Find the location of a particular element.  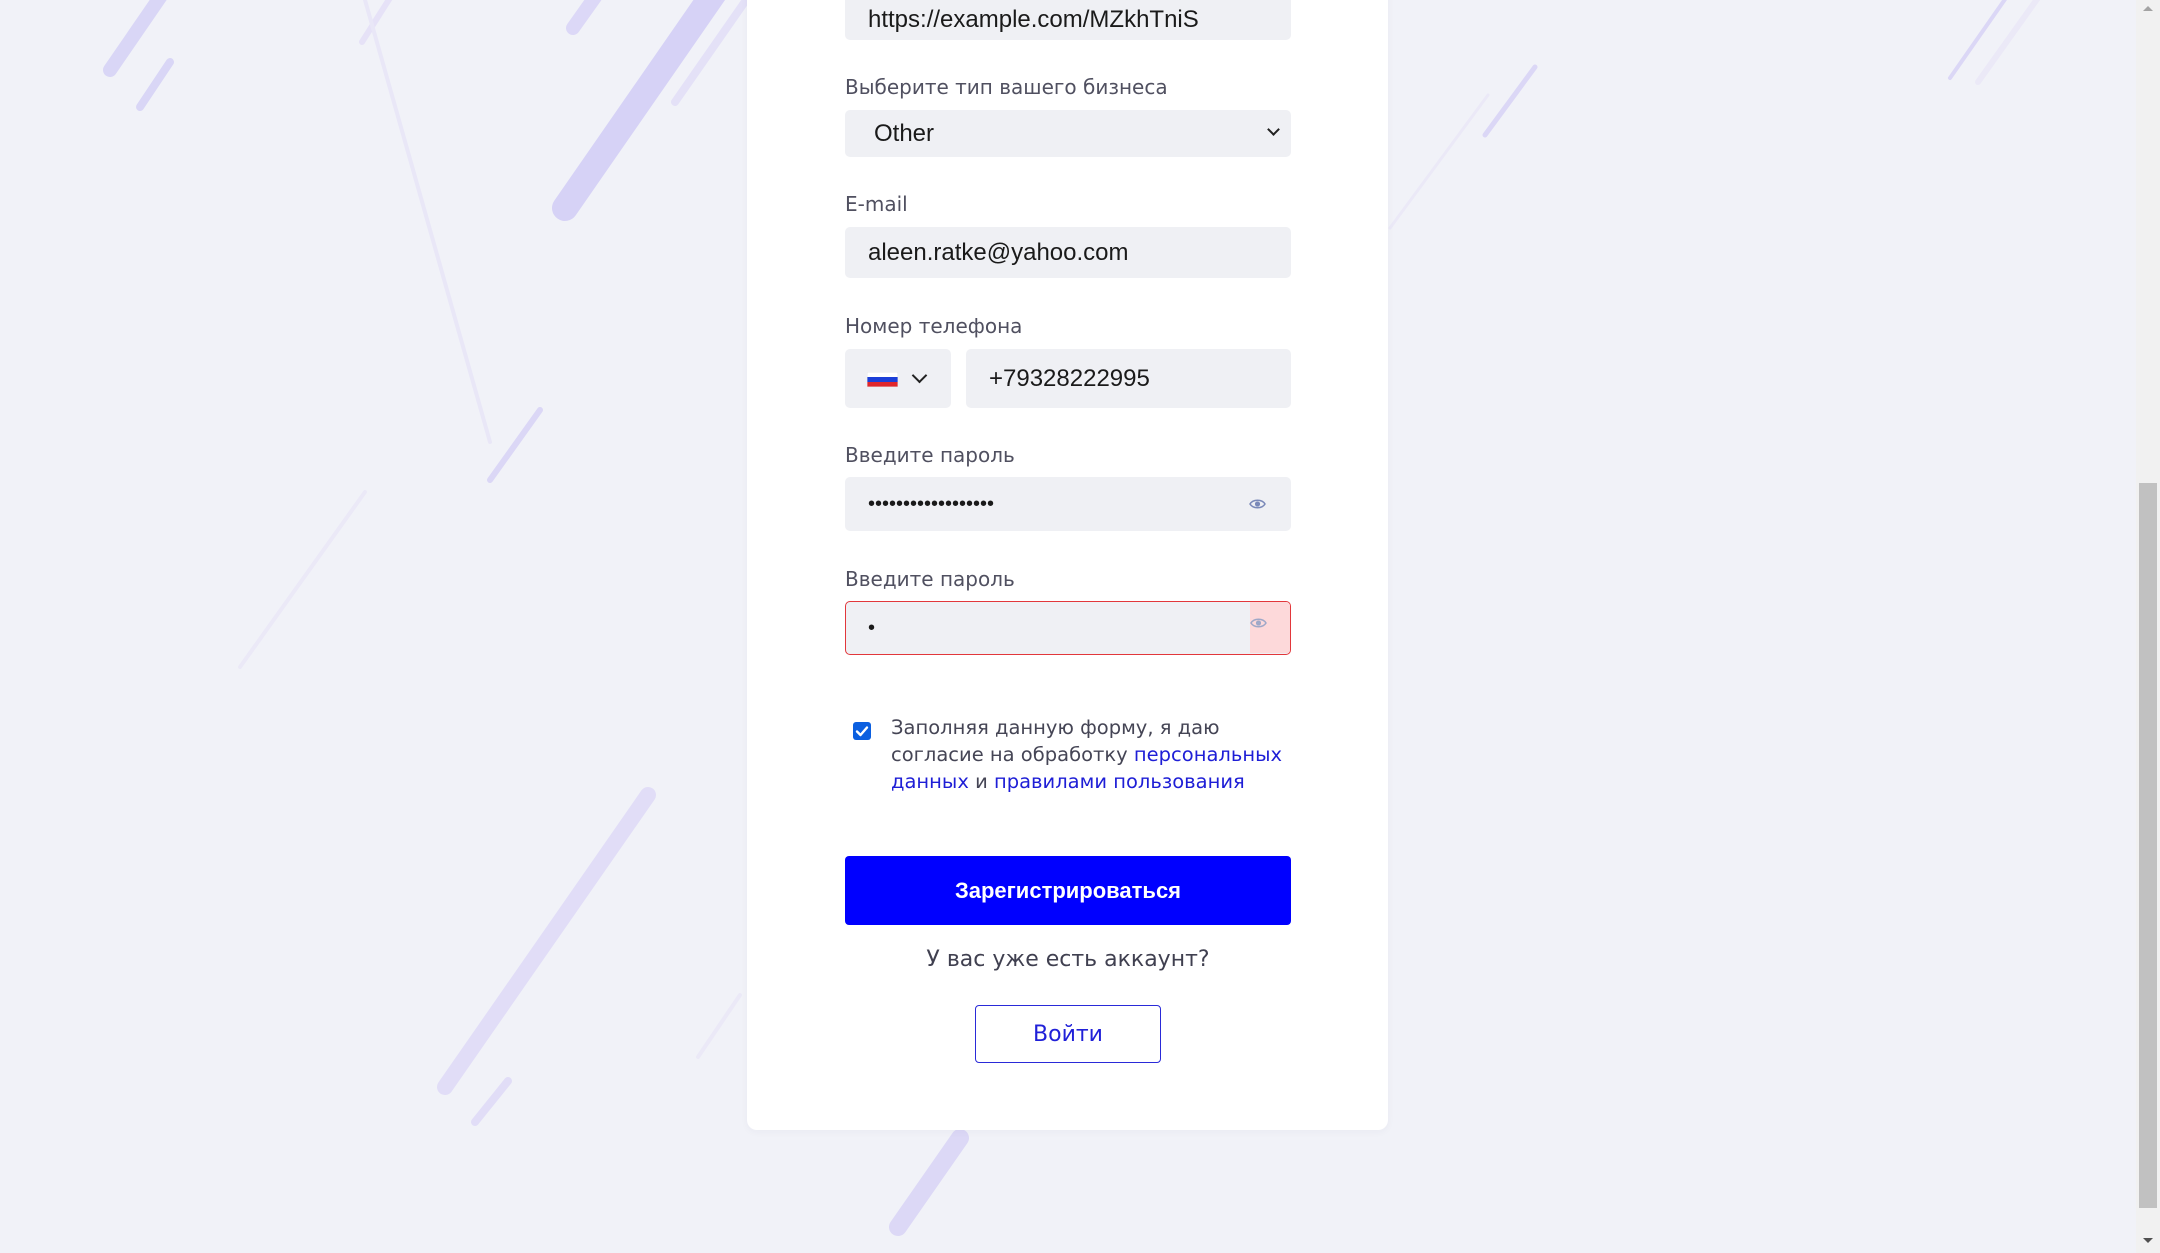

business-type-select: Other is located at coordinates (1068, 133).